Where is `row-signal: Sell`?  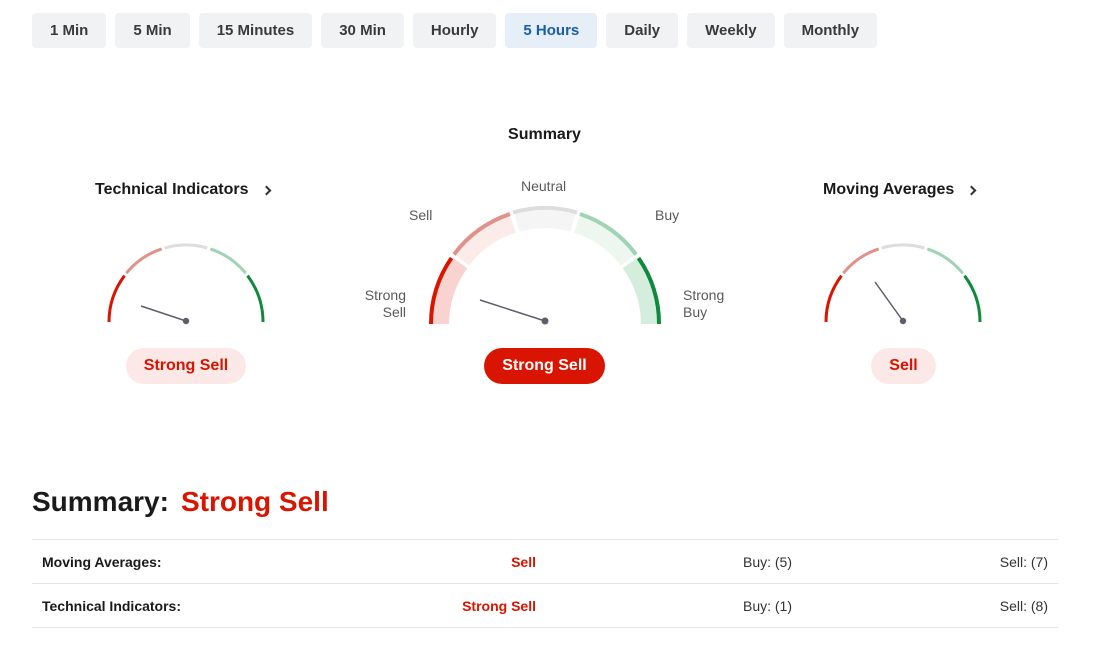 row-signal: Sell is located at coordinates (523, 562).